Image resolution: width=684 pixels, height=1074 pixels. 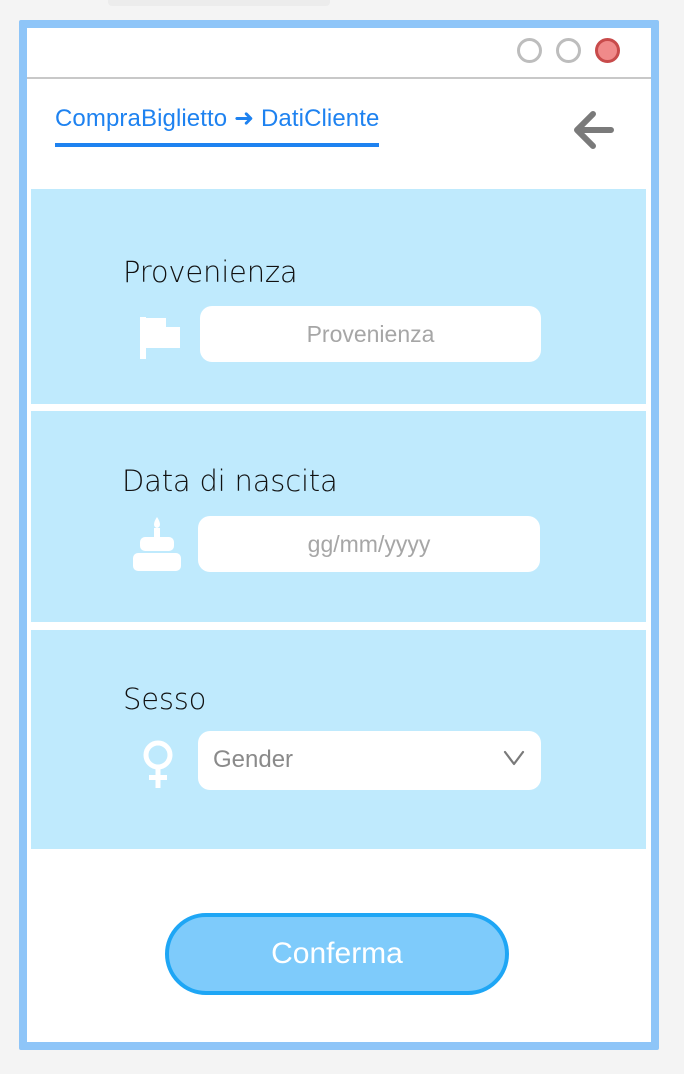 I want to click on back-button, so click(x=593, y=130).